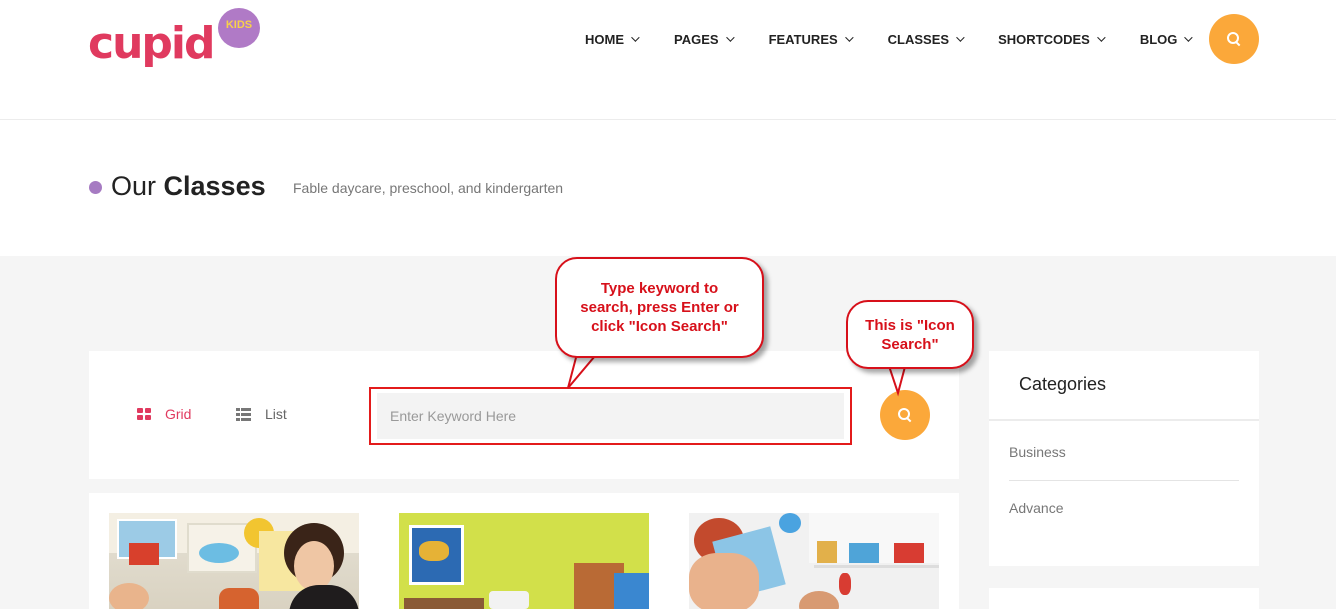  Describe the element at coordinates (604, 39) in the screenshot. I see `nav-item-label: HOME` at that location.